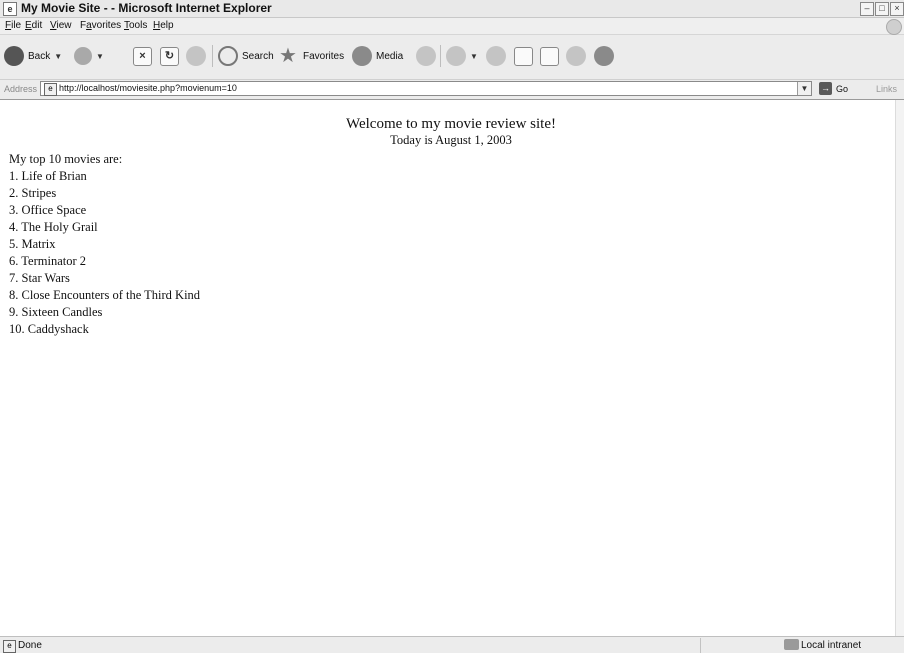  Describe the element at coordinates (452, 644) in the screenshot. I see `status-bar: e Done Local intranet` at that location.